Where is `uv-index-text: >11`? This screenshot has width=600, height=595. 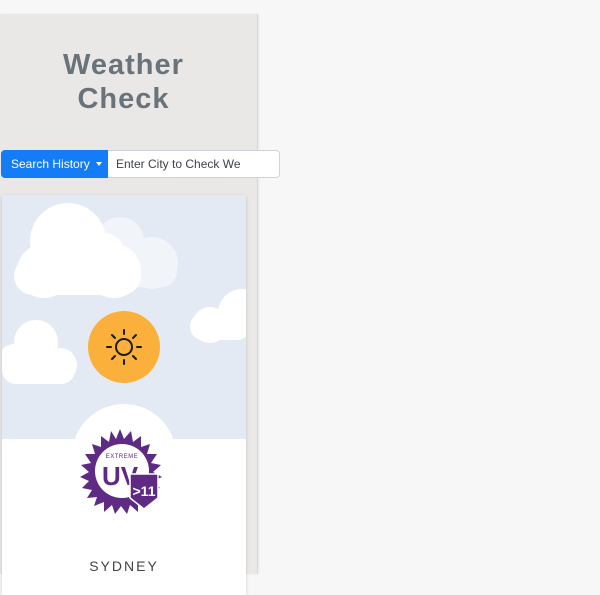 uv-index-text: >11 is located at coordinates (144, 491).